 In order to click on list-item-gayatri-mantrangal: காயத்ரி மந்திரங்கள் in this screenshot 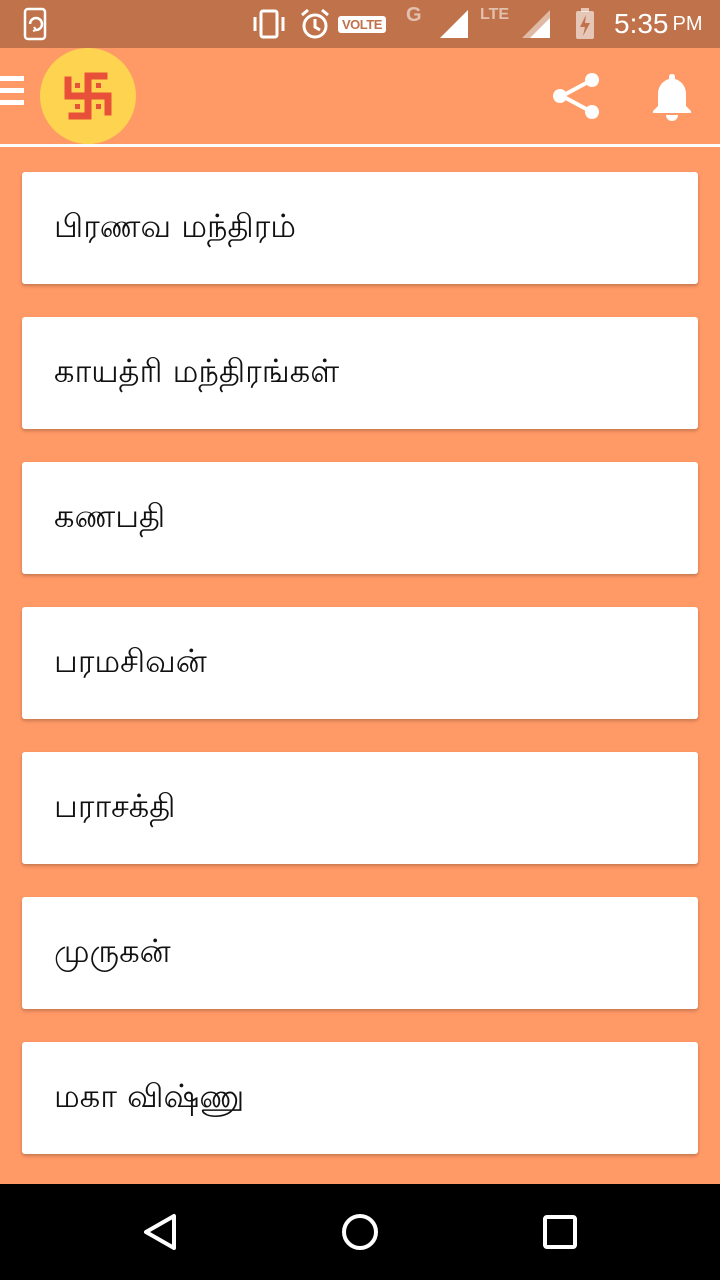, I will do `click(360, 373)`.